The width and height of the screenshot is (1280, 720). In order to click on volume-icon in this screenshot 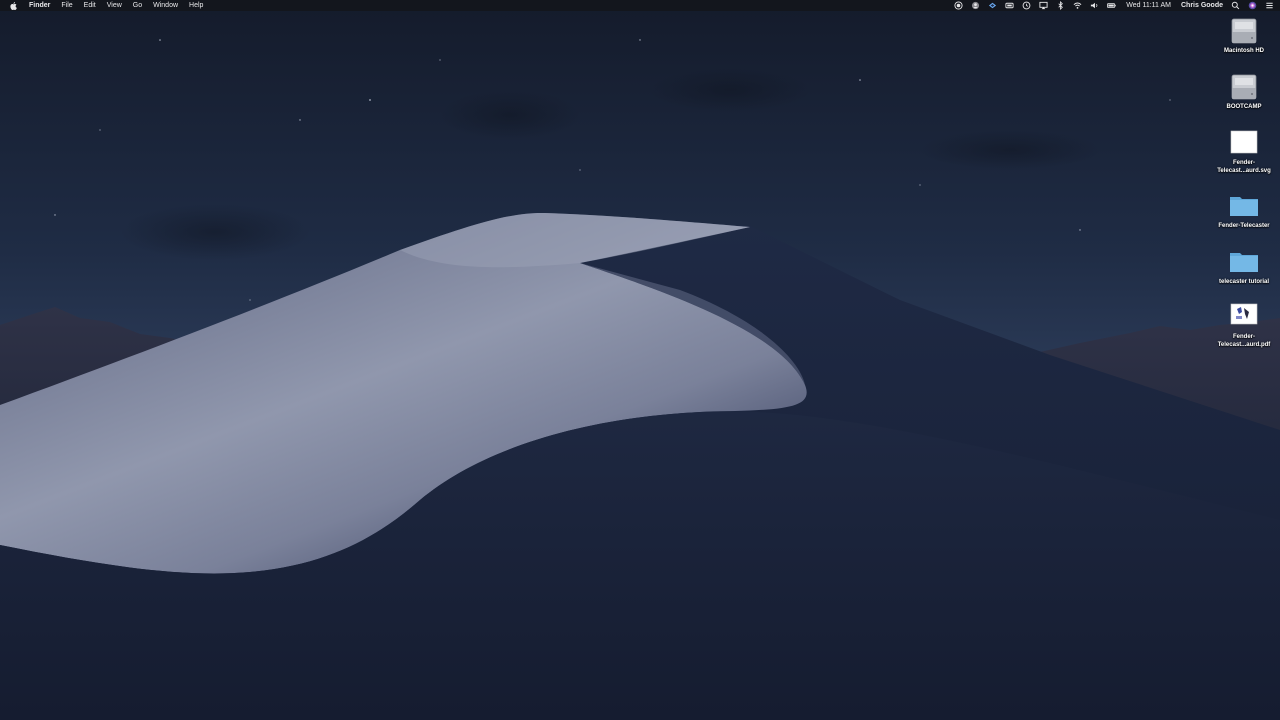, I will do `click(1094, 5)`.